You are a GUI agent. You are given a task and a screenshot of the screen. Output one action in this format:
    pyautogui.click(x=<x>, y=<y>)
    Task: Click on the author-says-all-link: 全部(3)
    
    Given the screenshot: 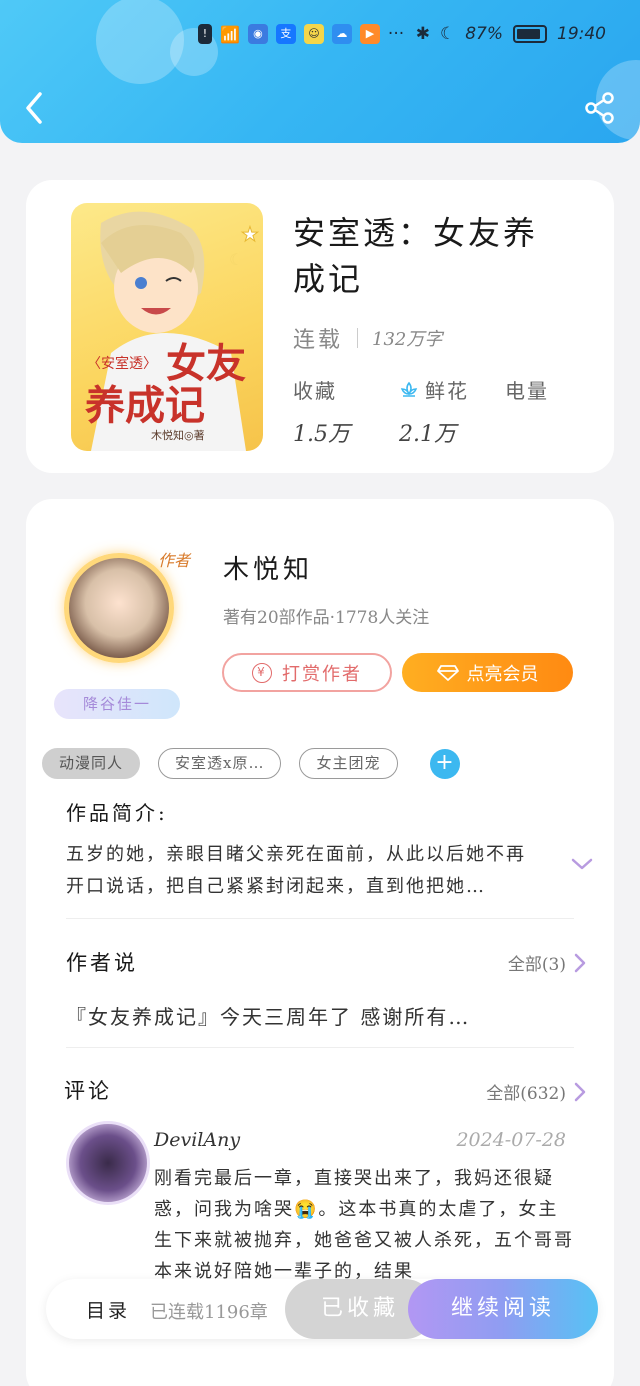 What is the action you would take?
    pyautogui.click(x=547, y=962)
    